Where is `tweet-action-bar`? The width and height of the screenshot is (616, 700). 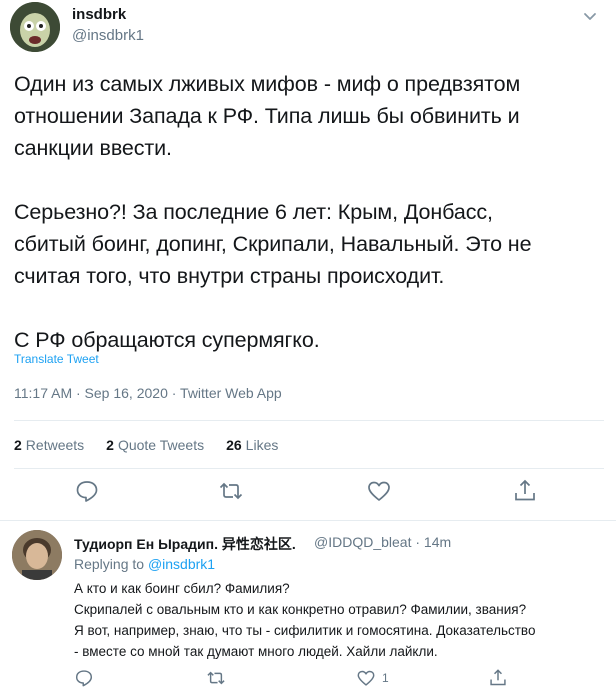 tweet-action-bar is located at coordinates (308, 496).